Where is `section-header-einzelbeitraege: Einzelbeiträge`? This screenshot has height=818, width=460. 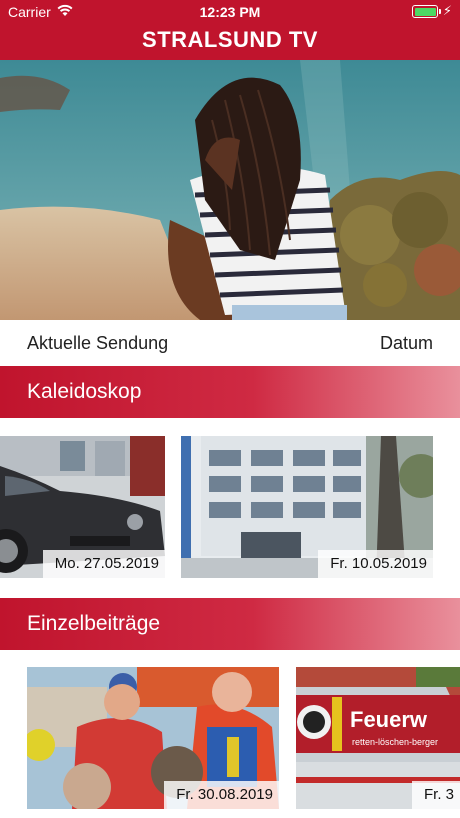 section-header-einzelbeitraege: Einzelbeiträge is located at coordinates (230, 624).